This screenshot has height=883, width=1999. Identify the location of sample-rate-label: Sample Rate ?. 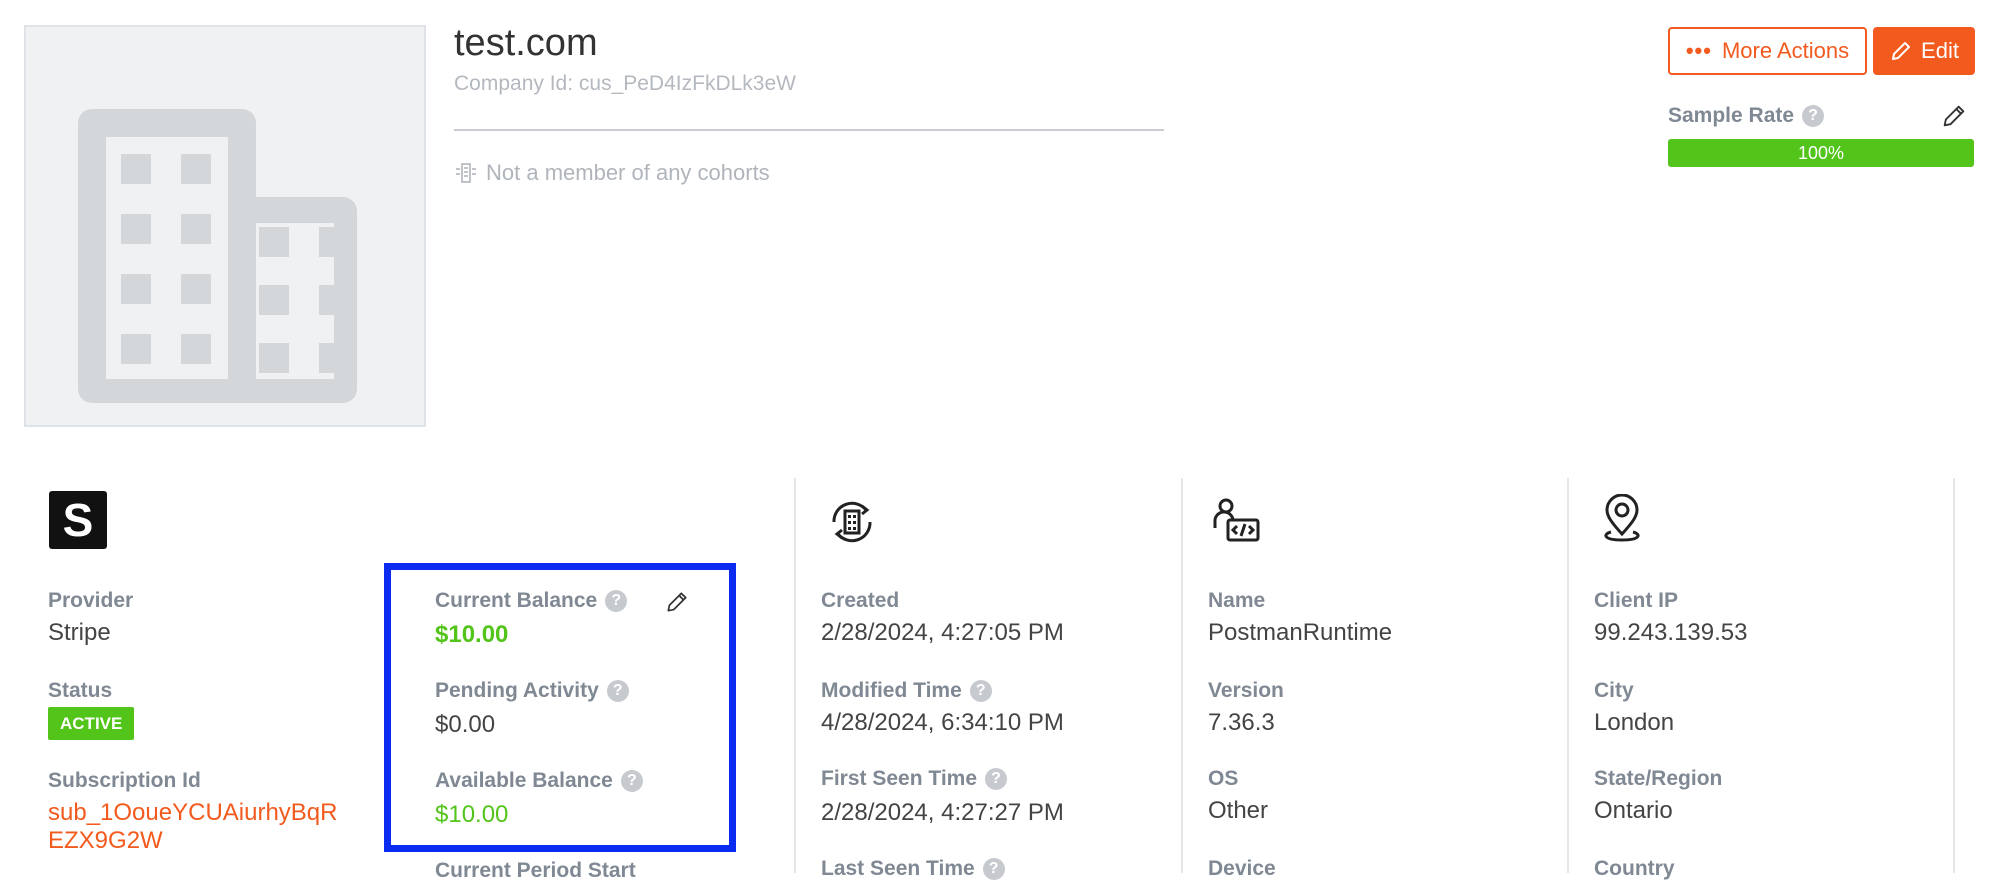
(1746, 116).